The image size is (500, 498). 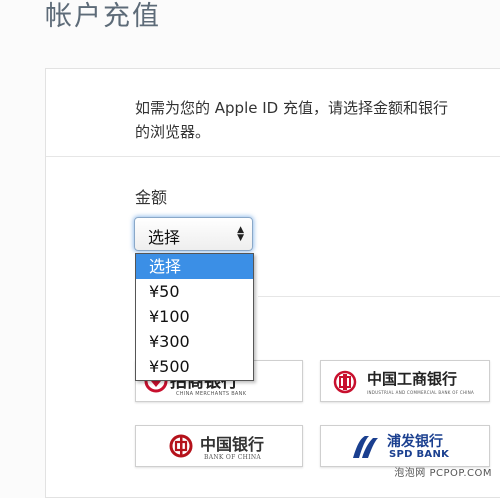 I want to click on bank-cmb-sub: CHINA MERCHANTS BANK, so click(x=211, y=394).